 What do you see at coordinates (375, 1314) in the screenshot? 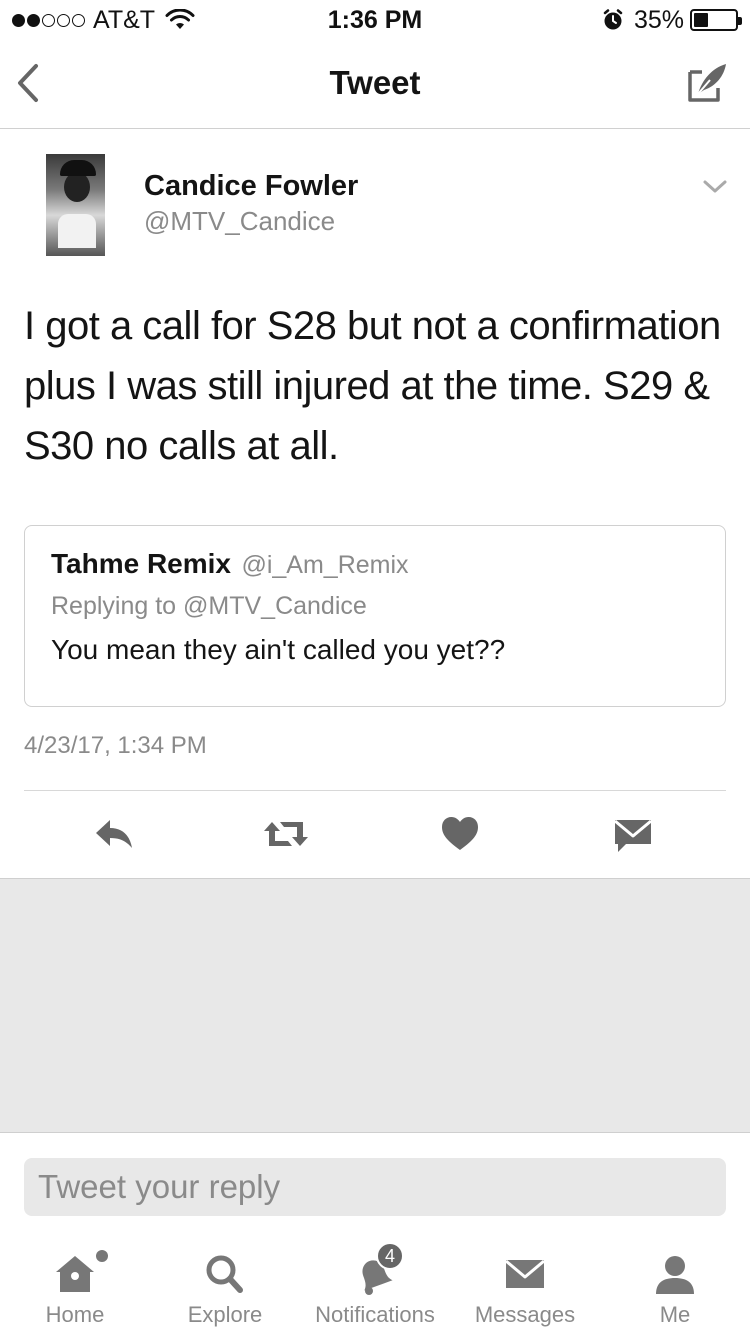
I see `tab-label: Notifications` at bounding box center [375, 1314].